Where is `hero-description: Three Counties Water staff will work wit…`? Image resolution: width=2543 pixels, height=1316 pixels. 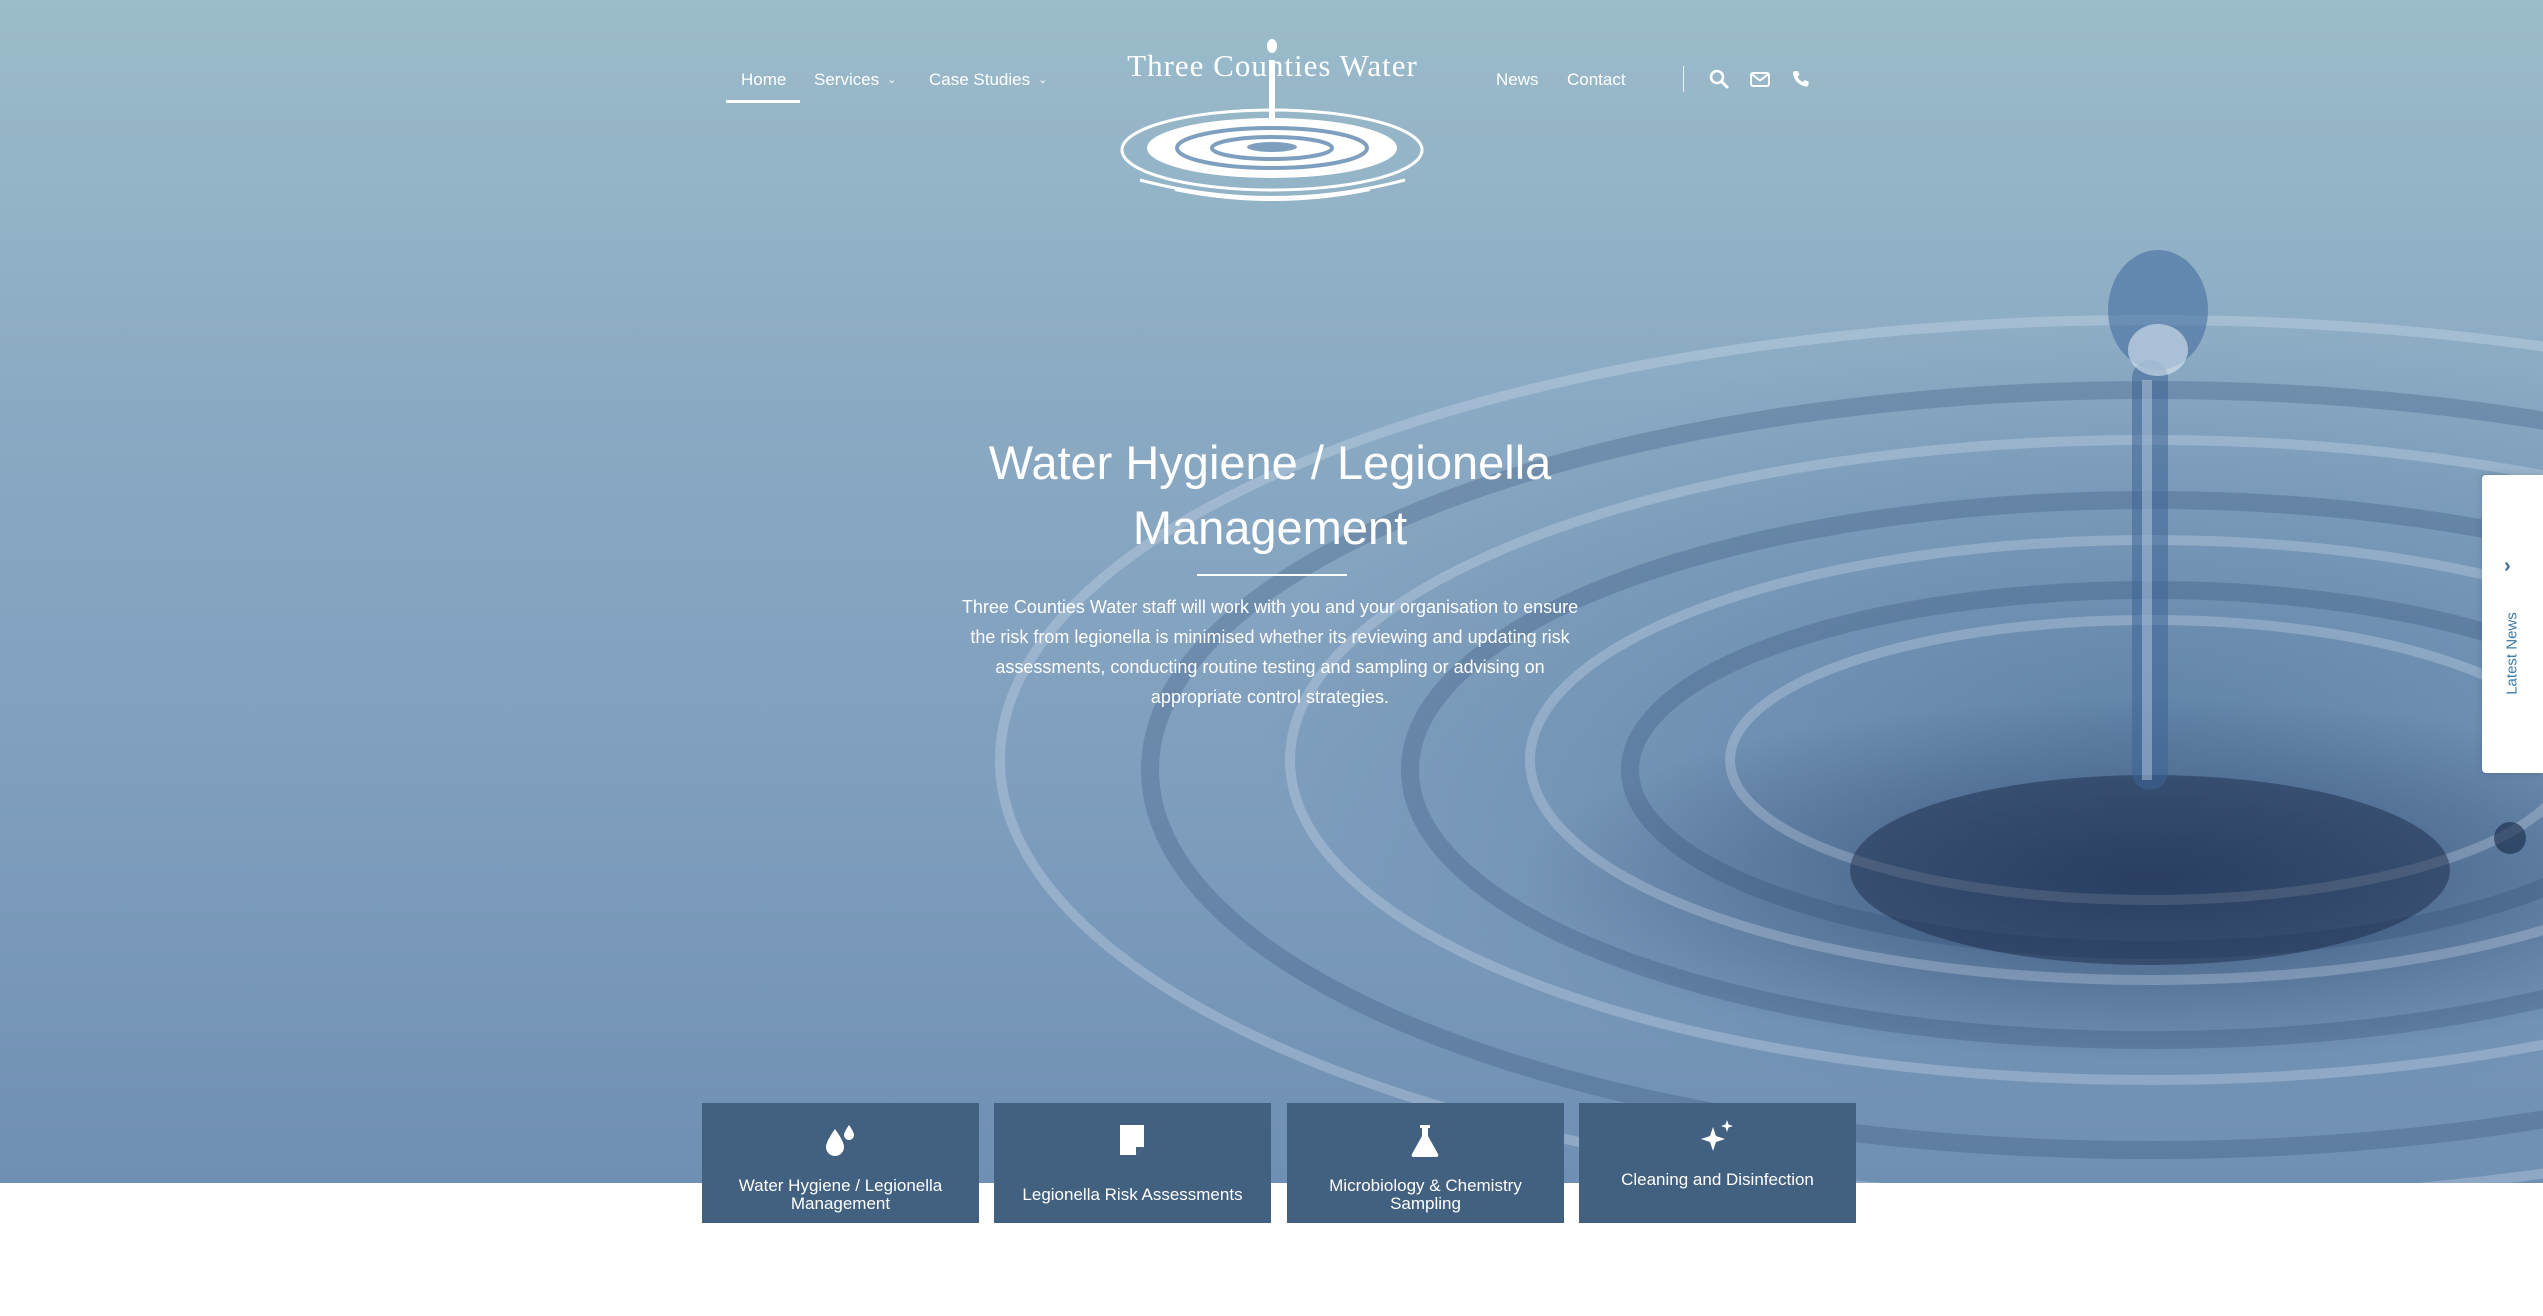
hero-description: Three Counties Water staff will work wit… is located at coordinates (1270, 652).